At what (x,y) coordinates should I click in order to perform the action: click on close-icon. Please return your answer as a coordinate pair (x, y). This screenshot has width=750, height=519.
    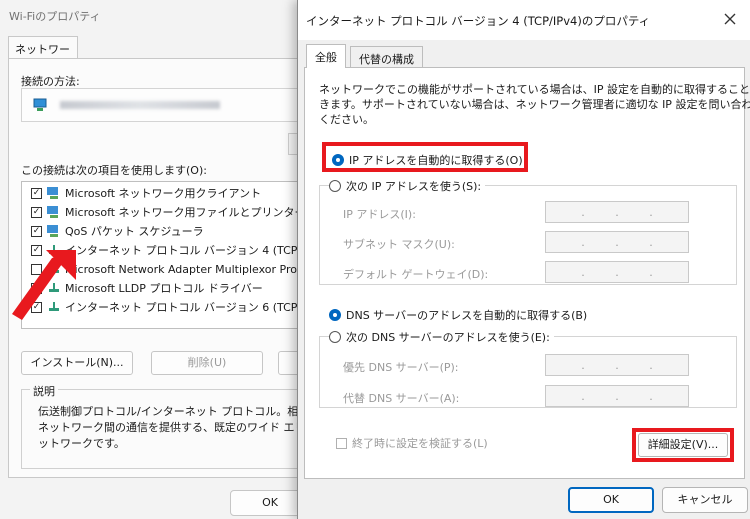
    Looking at the image, I should click on (730, 19).